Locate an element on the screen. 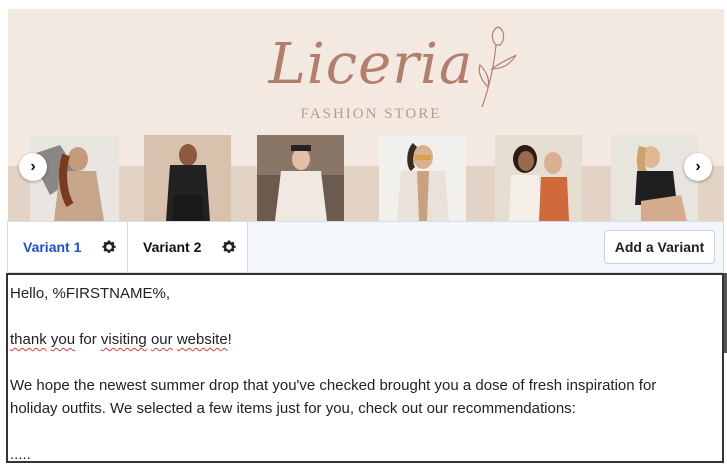 This screenshot has height=472, width=727. chevron-right-icon: › is located at coordinates (698, 166).